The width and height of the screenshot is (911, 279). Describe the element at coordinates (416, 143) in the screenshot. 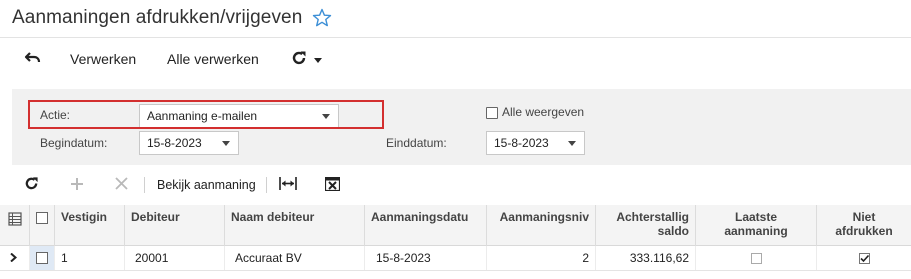

I see `end-date-label: Einddatum:` at that location.